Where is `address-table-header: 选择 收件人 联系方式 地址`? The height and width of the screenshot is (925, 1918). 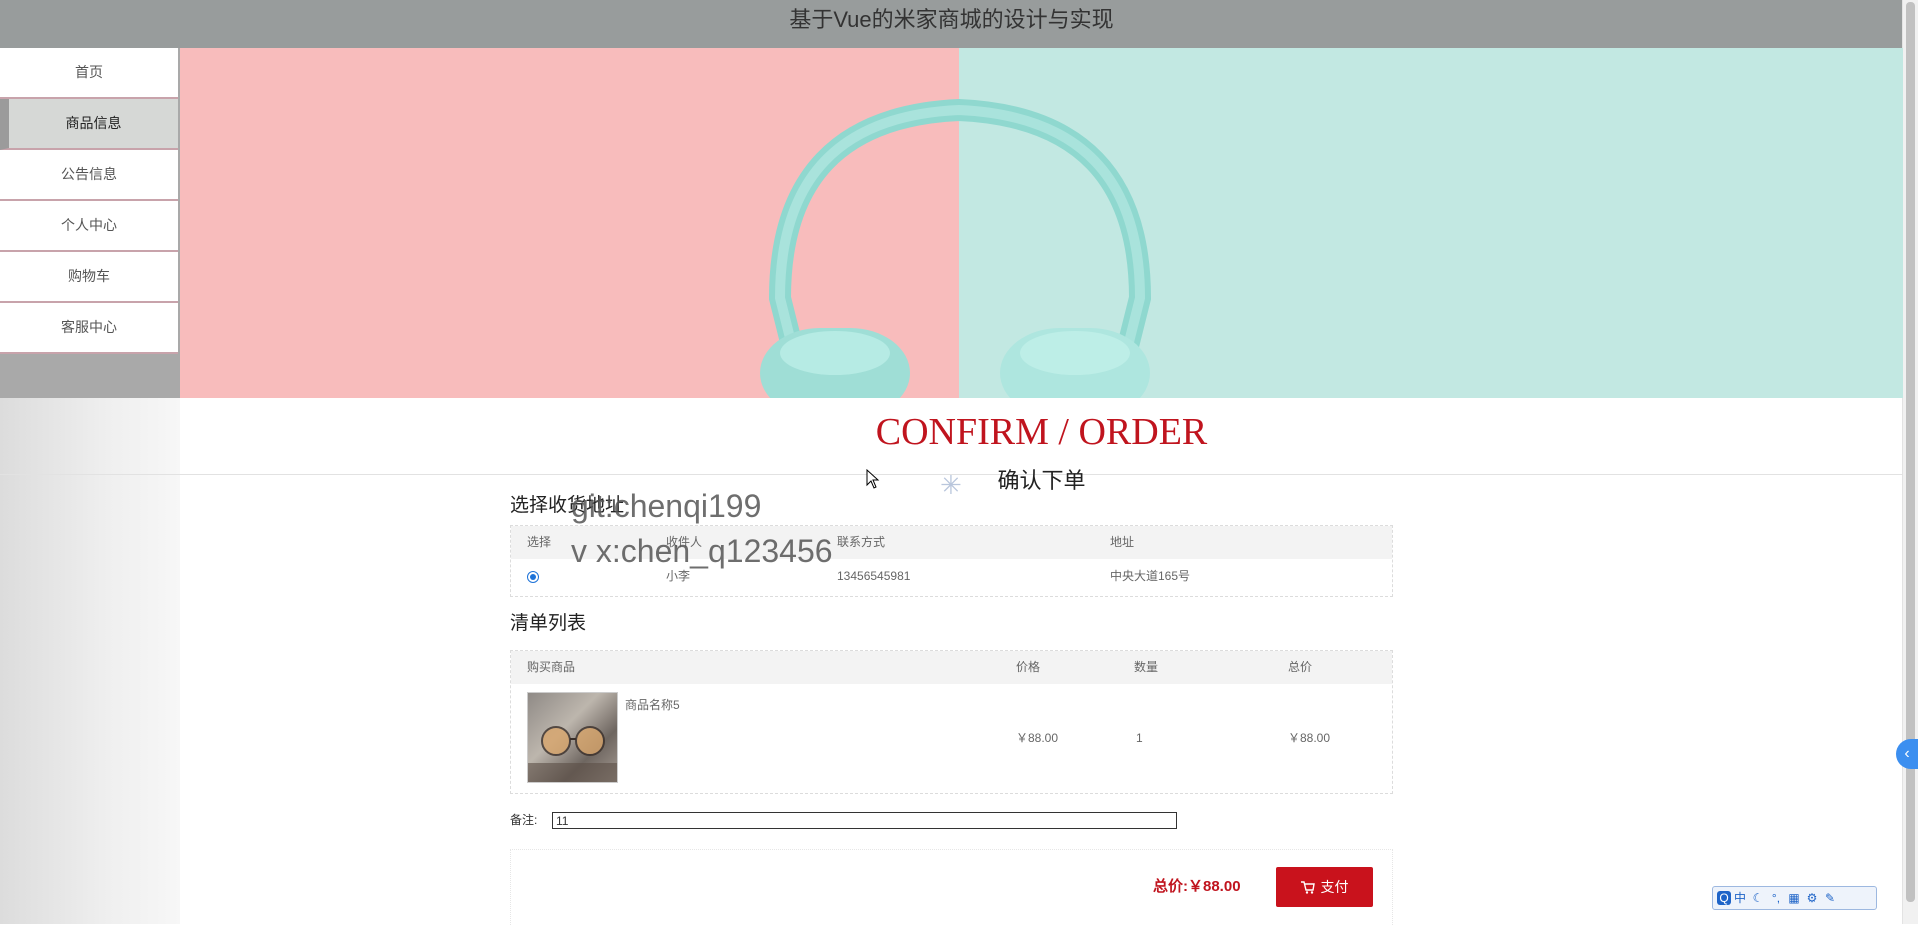
address-table-header: 选择 收件人 联系方式 地址 is located at coordinates (951, 542).